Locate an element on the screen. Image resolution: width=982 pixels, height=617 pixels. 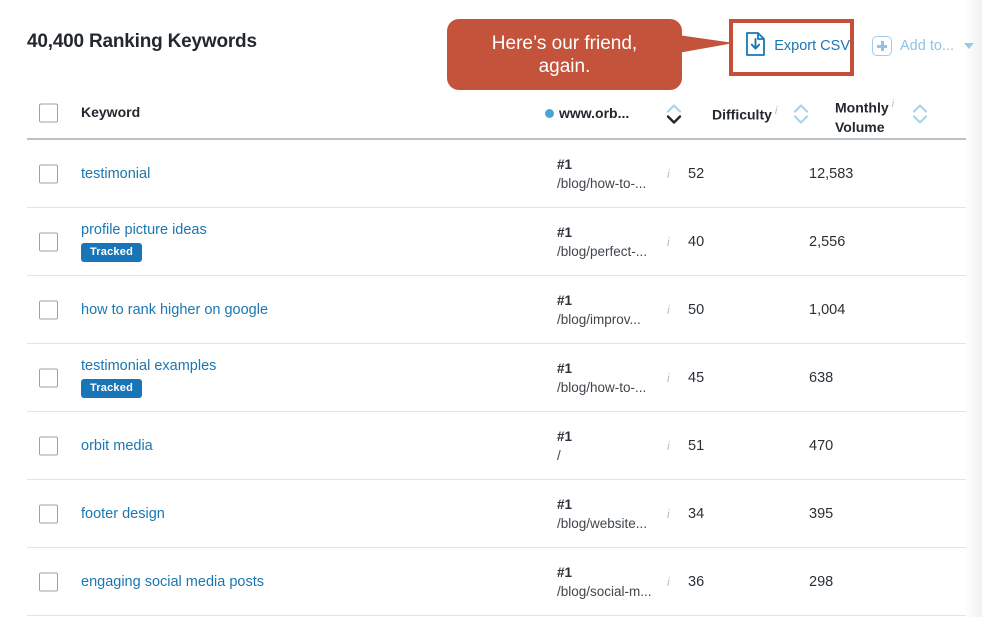
select-all-checkbox is located at coordinates (48, 113).